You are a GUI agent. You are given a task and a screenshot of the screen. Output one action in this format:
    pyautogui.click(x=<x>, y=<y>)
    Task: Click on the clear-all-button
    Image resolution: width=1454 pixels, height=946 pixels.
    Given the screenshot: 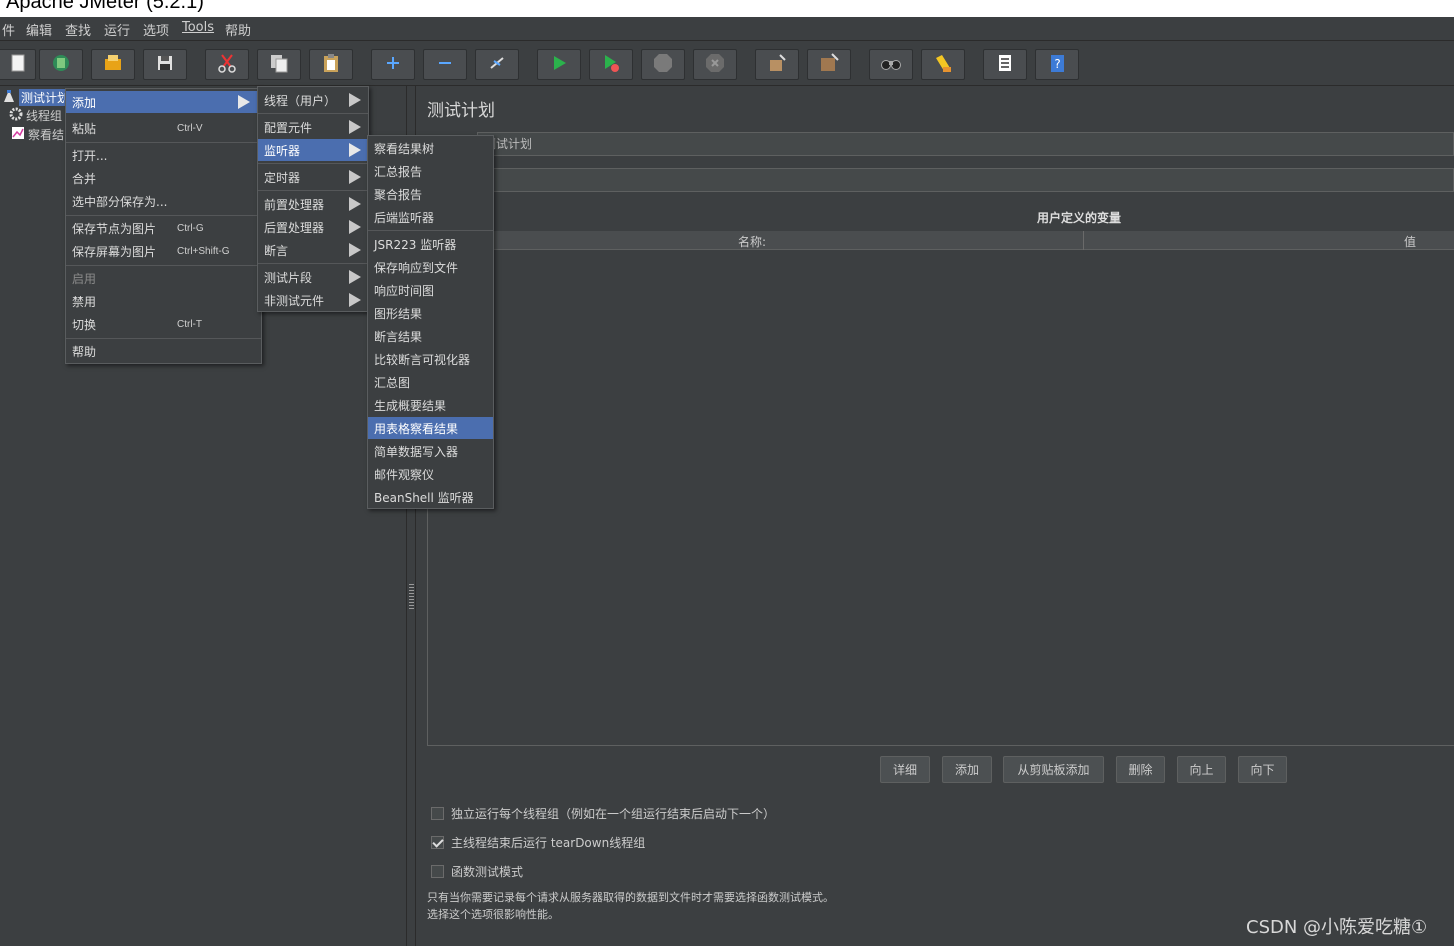 What is the action you would take?
    pyautogui.click(x=829, y=64)
    